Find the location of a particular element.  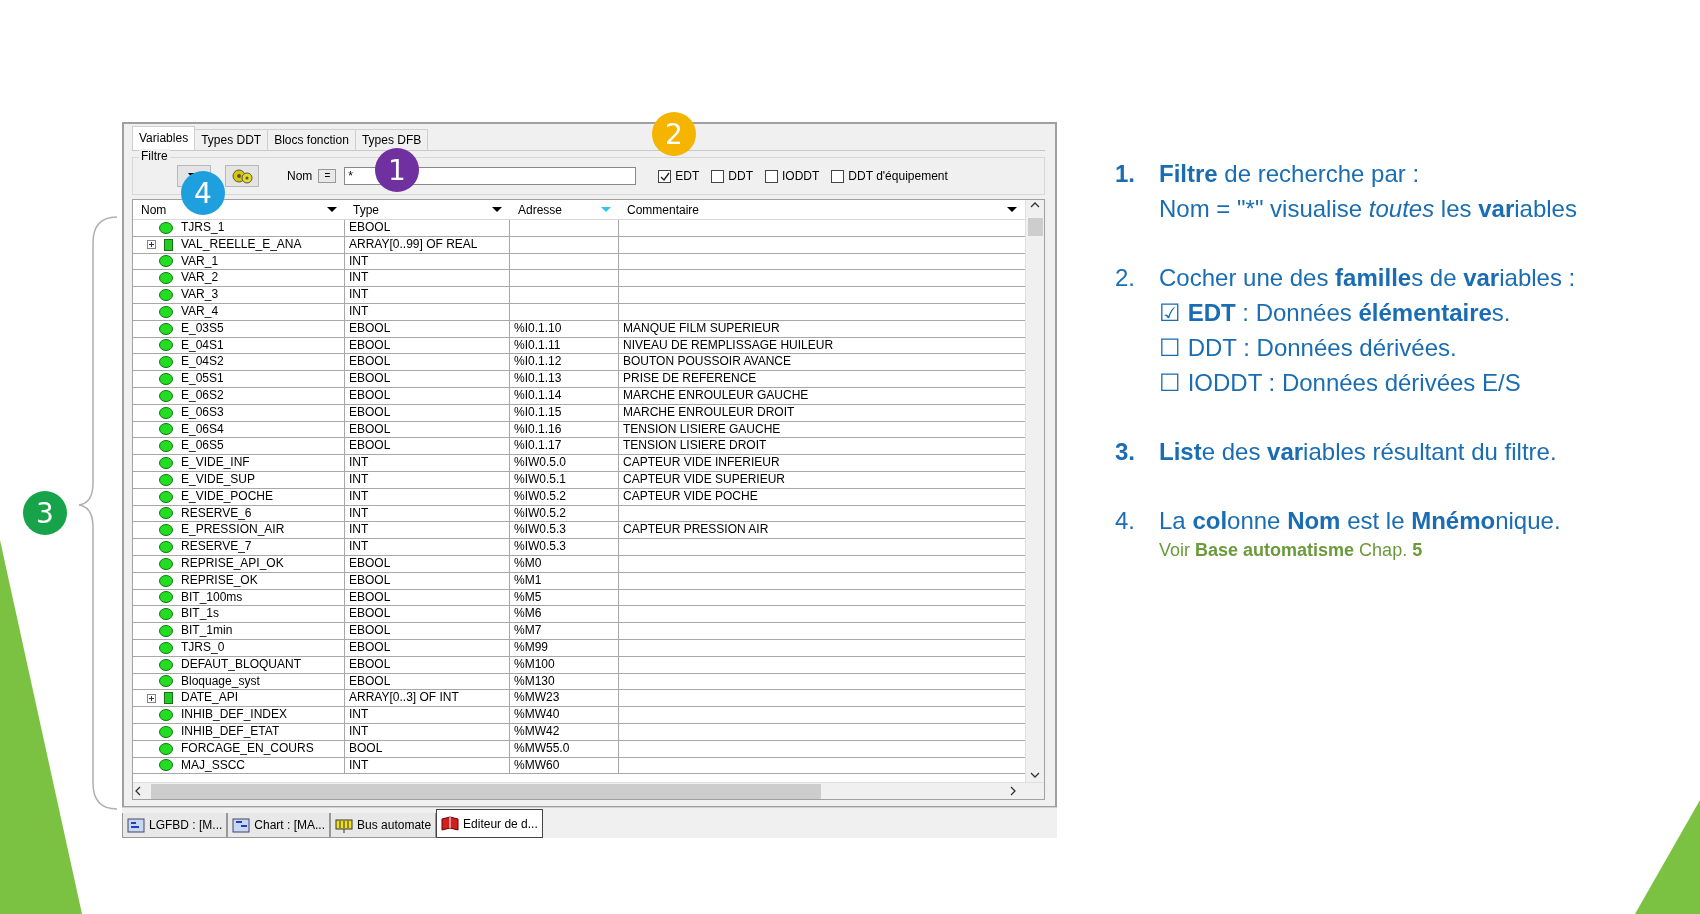

family-checkbox: DDT d'équipement is located at coordinates (889, 176).